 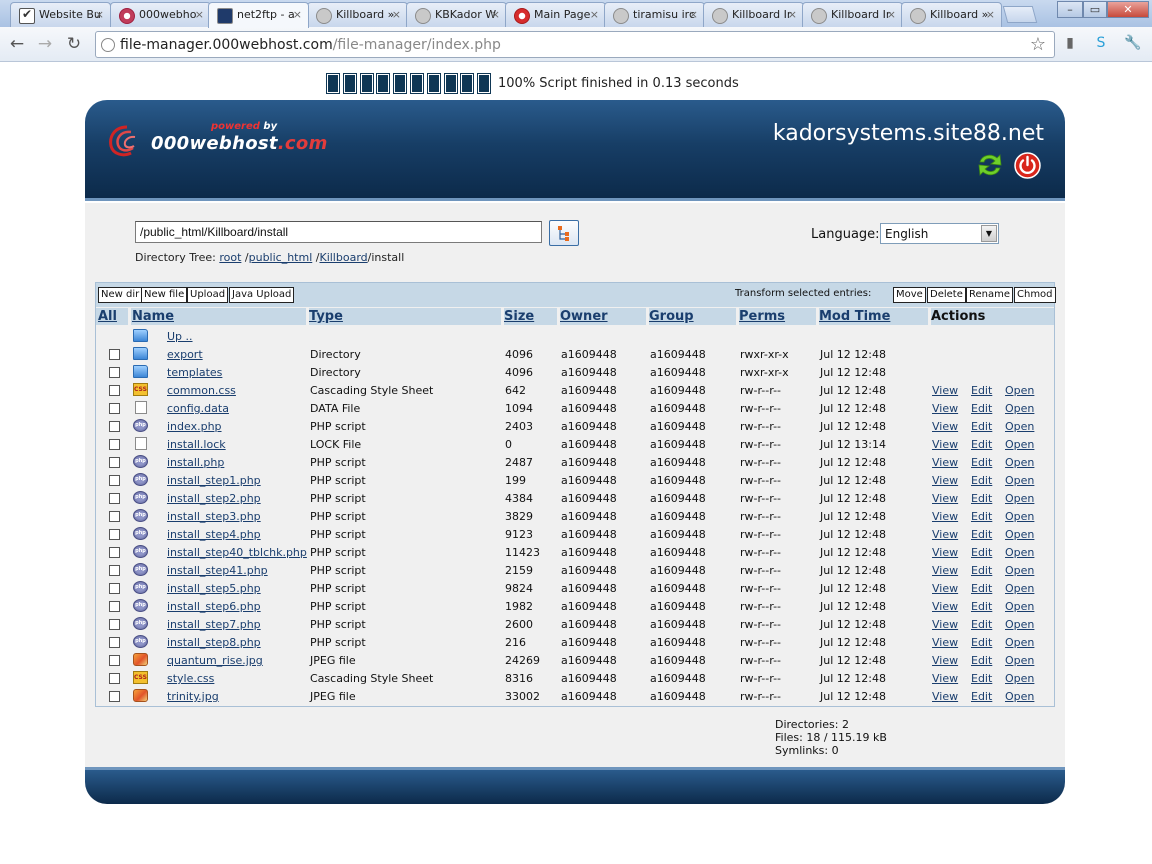 What do you see at coordinates (262, 295) in the screenshot?
I see `java-upload-button: Java Upload` at bounding box center [262, 295].